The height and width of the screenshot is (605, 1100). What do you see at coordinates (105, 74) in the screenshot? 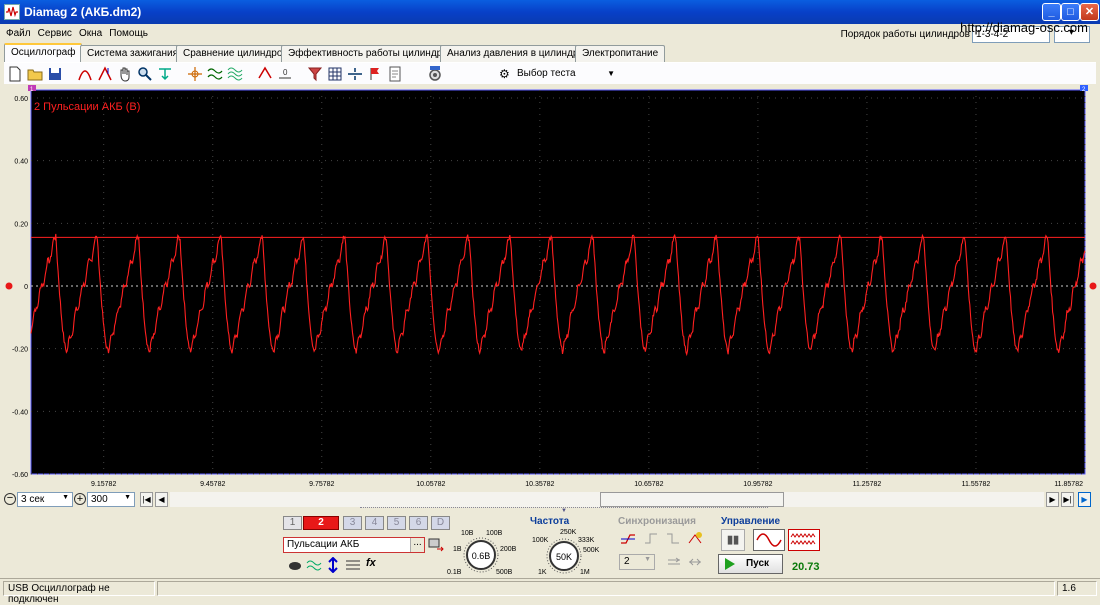
I see `cursor-icon` at bounding box center [105, 74].